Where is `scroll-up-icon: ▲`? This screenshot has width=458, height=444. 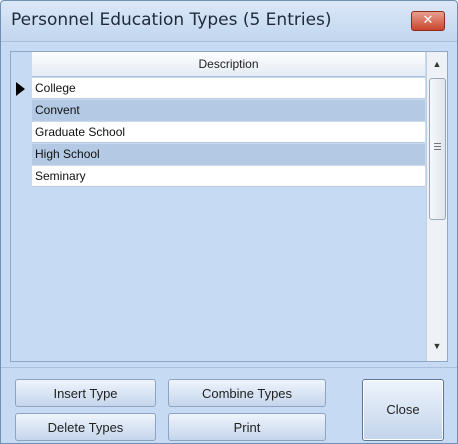 scroll-up-icon: ▲ is located at coordinates (437, 64).